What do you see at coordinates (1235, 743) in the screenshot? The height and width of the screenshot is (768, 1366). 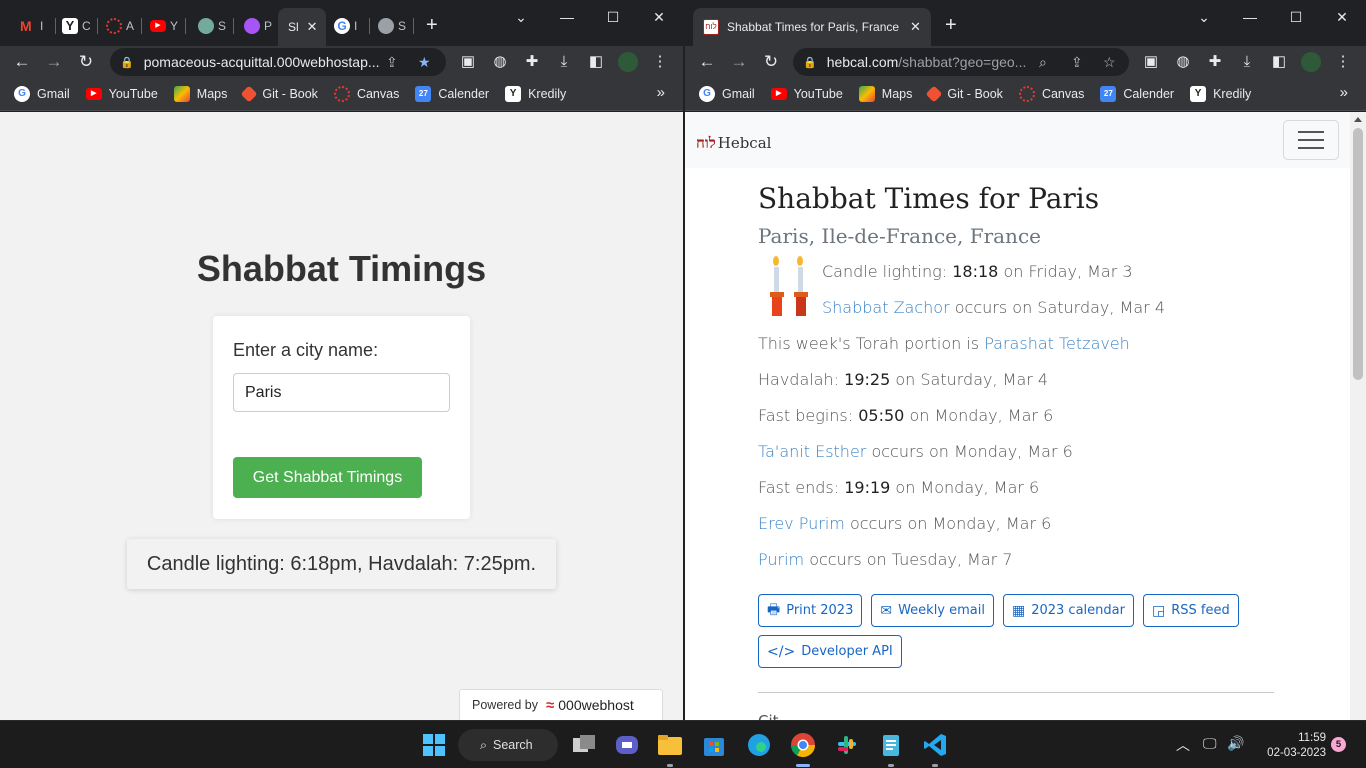 I see `volume-icon: 🔊` at bounding box center [1235, 743].